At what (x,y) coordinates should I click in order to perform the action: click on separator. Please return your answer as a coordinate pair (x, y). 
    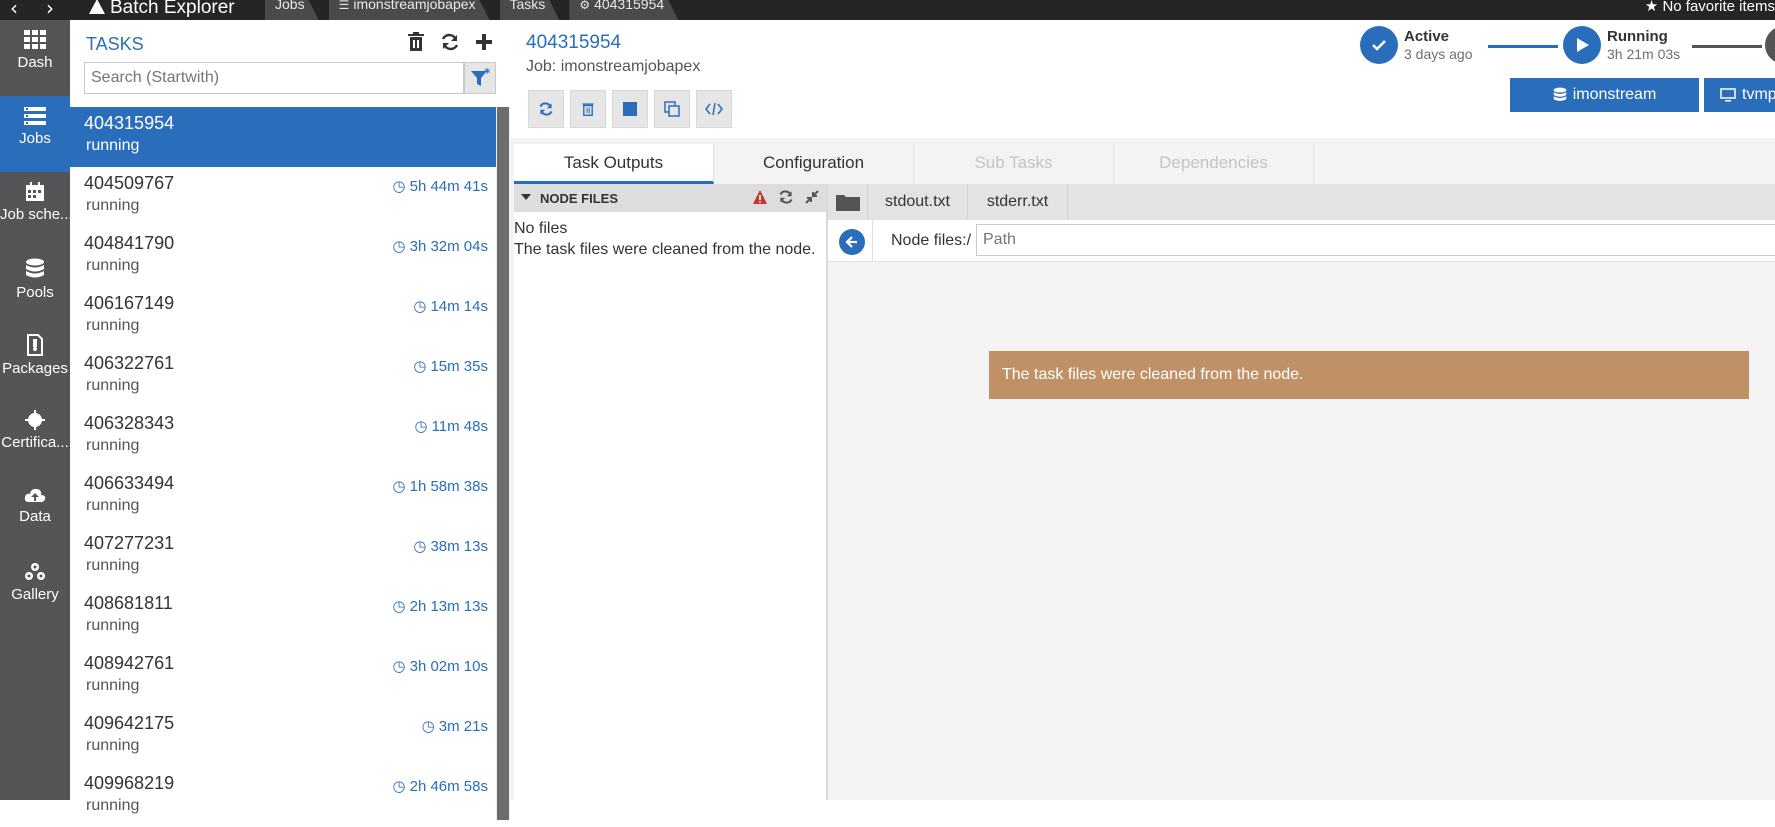
    Looking at the image, I should click on (872, 241).